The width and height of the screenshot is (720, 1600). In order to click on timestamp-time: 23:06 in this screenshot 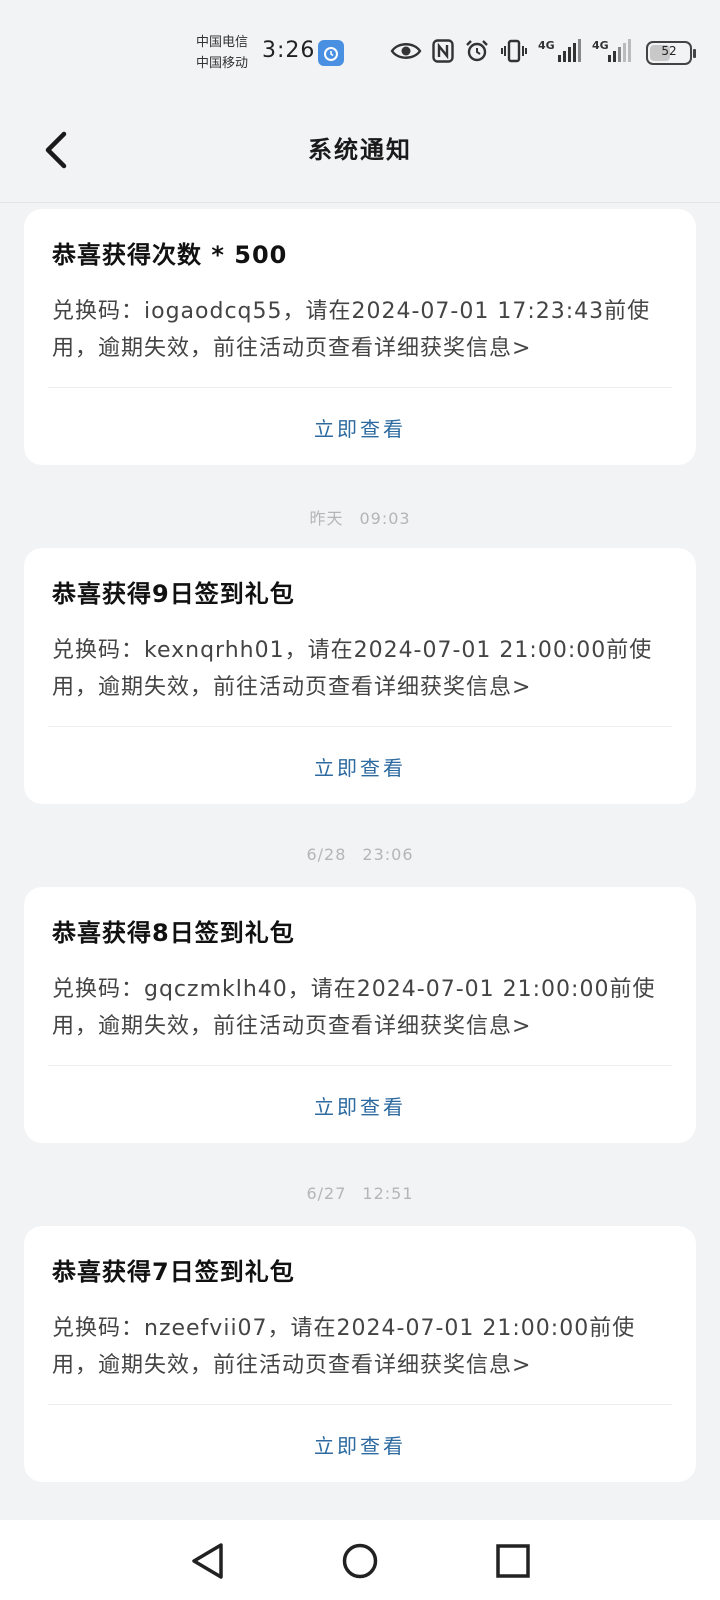, I will do `click(388, 854)`.